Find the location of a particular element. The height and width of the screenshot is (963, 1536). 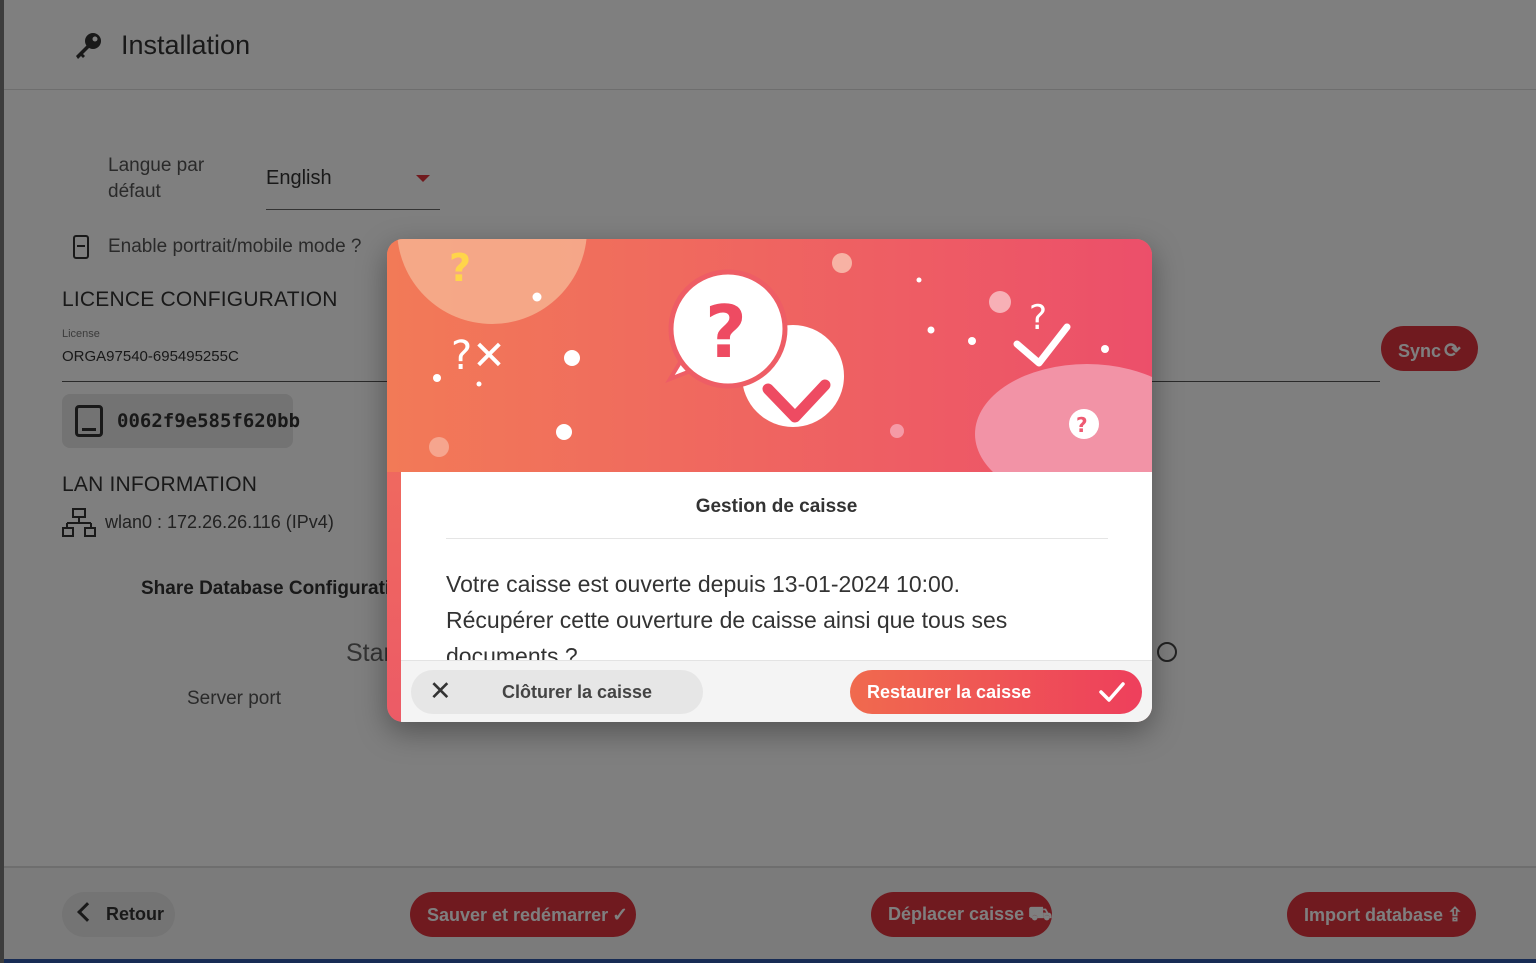

check-icon is located at coordinates (1112, 692).